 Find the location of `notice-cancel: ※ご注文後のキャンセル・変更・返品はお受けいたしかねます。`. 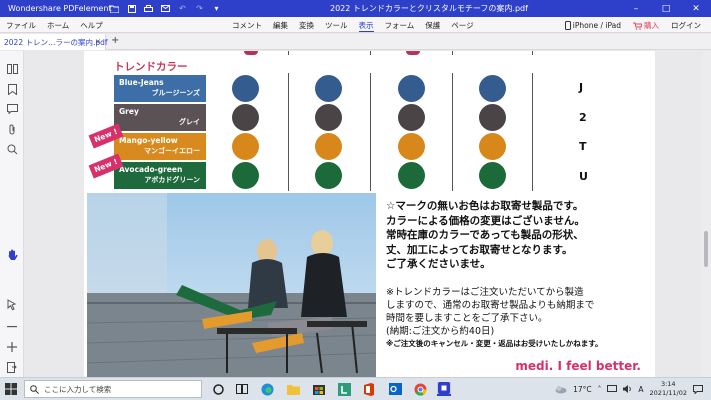

notice-cancel: ※ご注文後のキャンセル・変更・返品はお受けいたしかねます。 is located at coordinates (494, 343).